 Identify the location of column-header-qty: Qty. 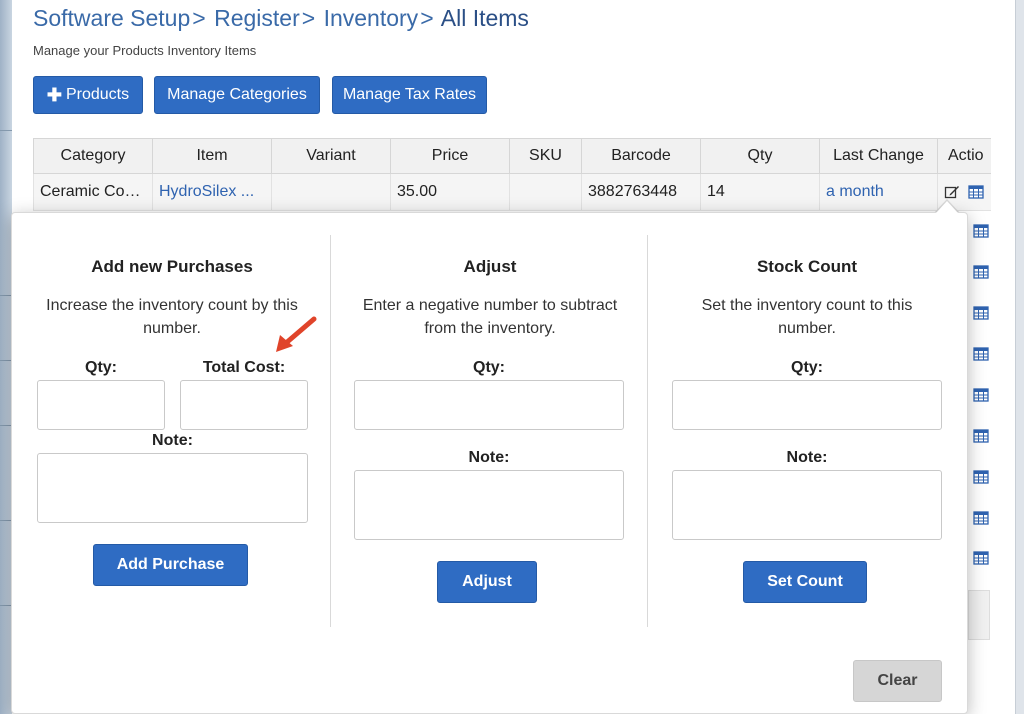
(760, 156).